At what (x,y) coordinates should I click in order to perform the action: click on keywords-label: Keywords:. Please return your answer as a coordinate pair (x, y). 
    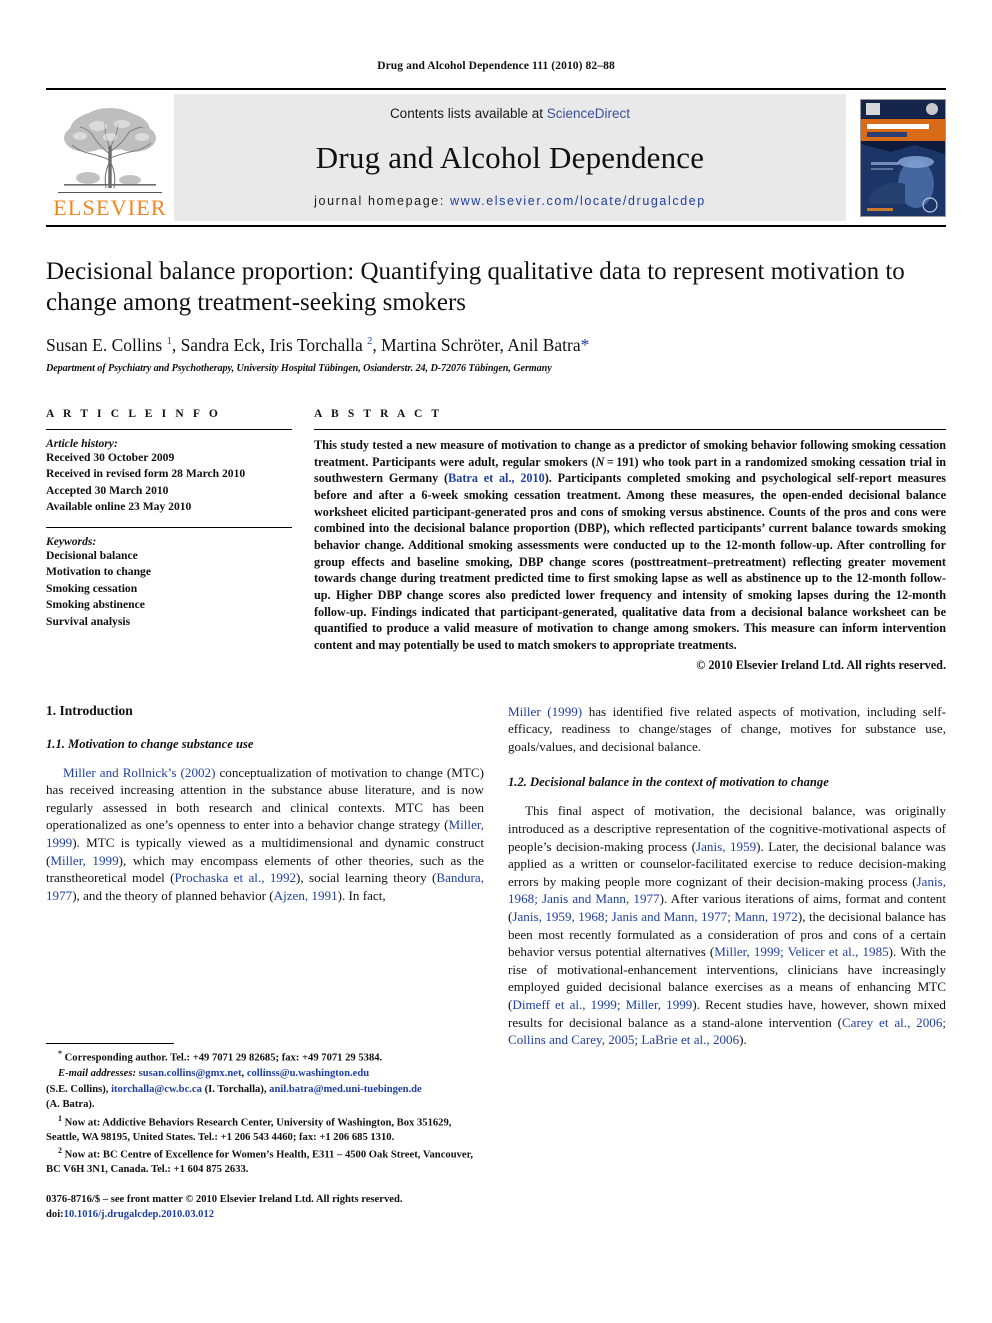
    Looking at the image, I should click on (71, 541).